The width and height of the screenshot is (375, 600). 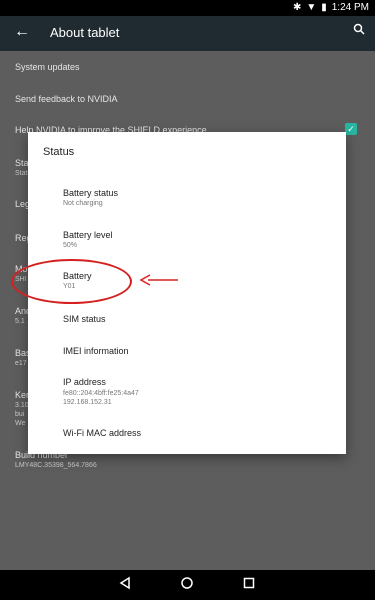 I want to click on home-icon, so click(x=187, y=583).